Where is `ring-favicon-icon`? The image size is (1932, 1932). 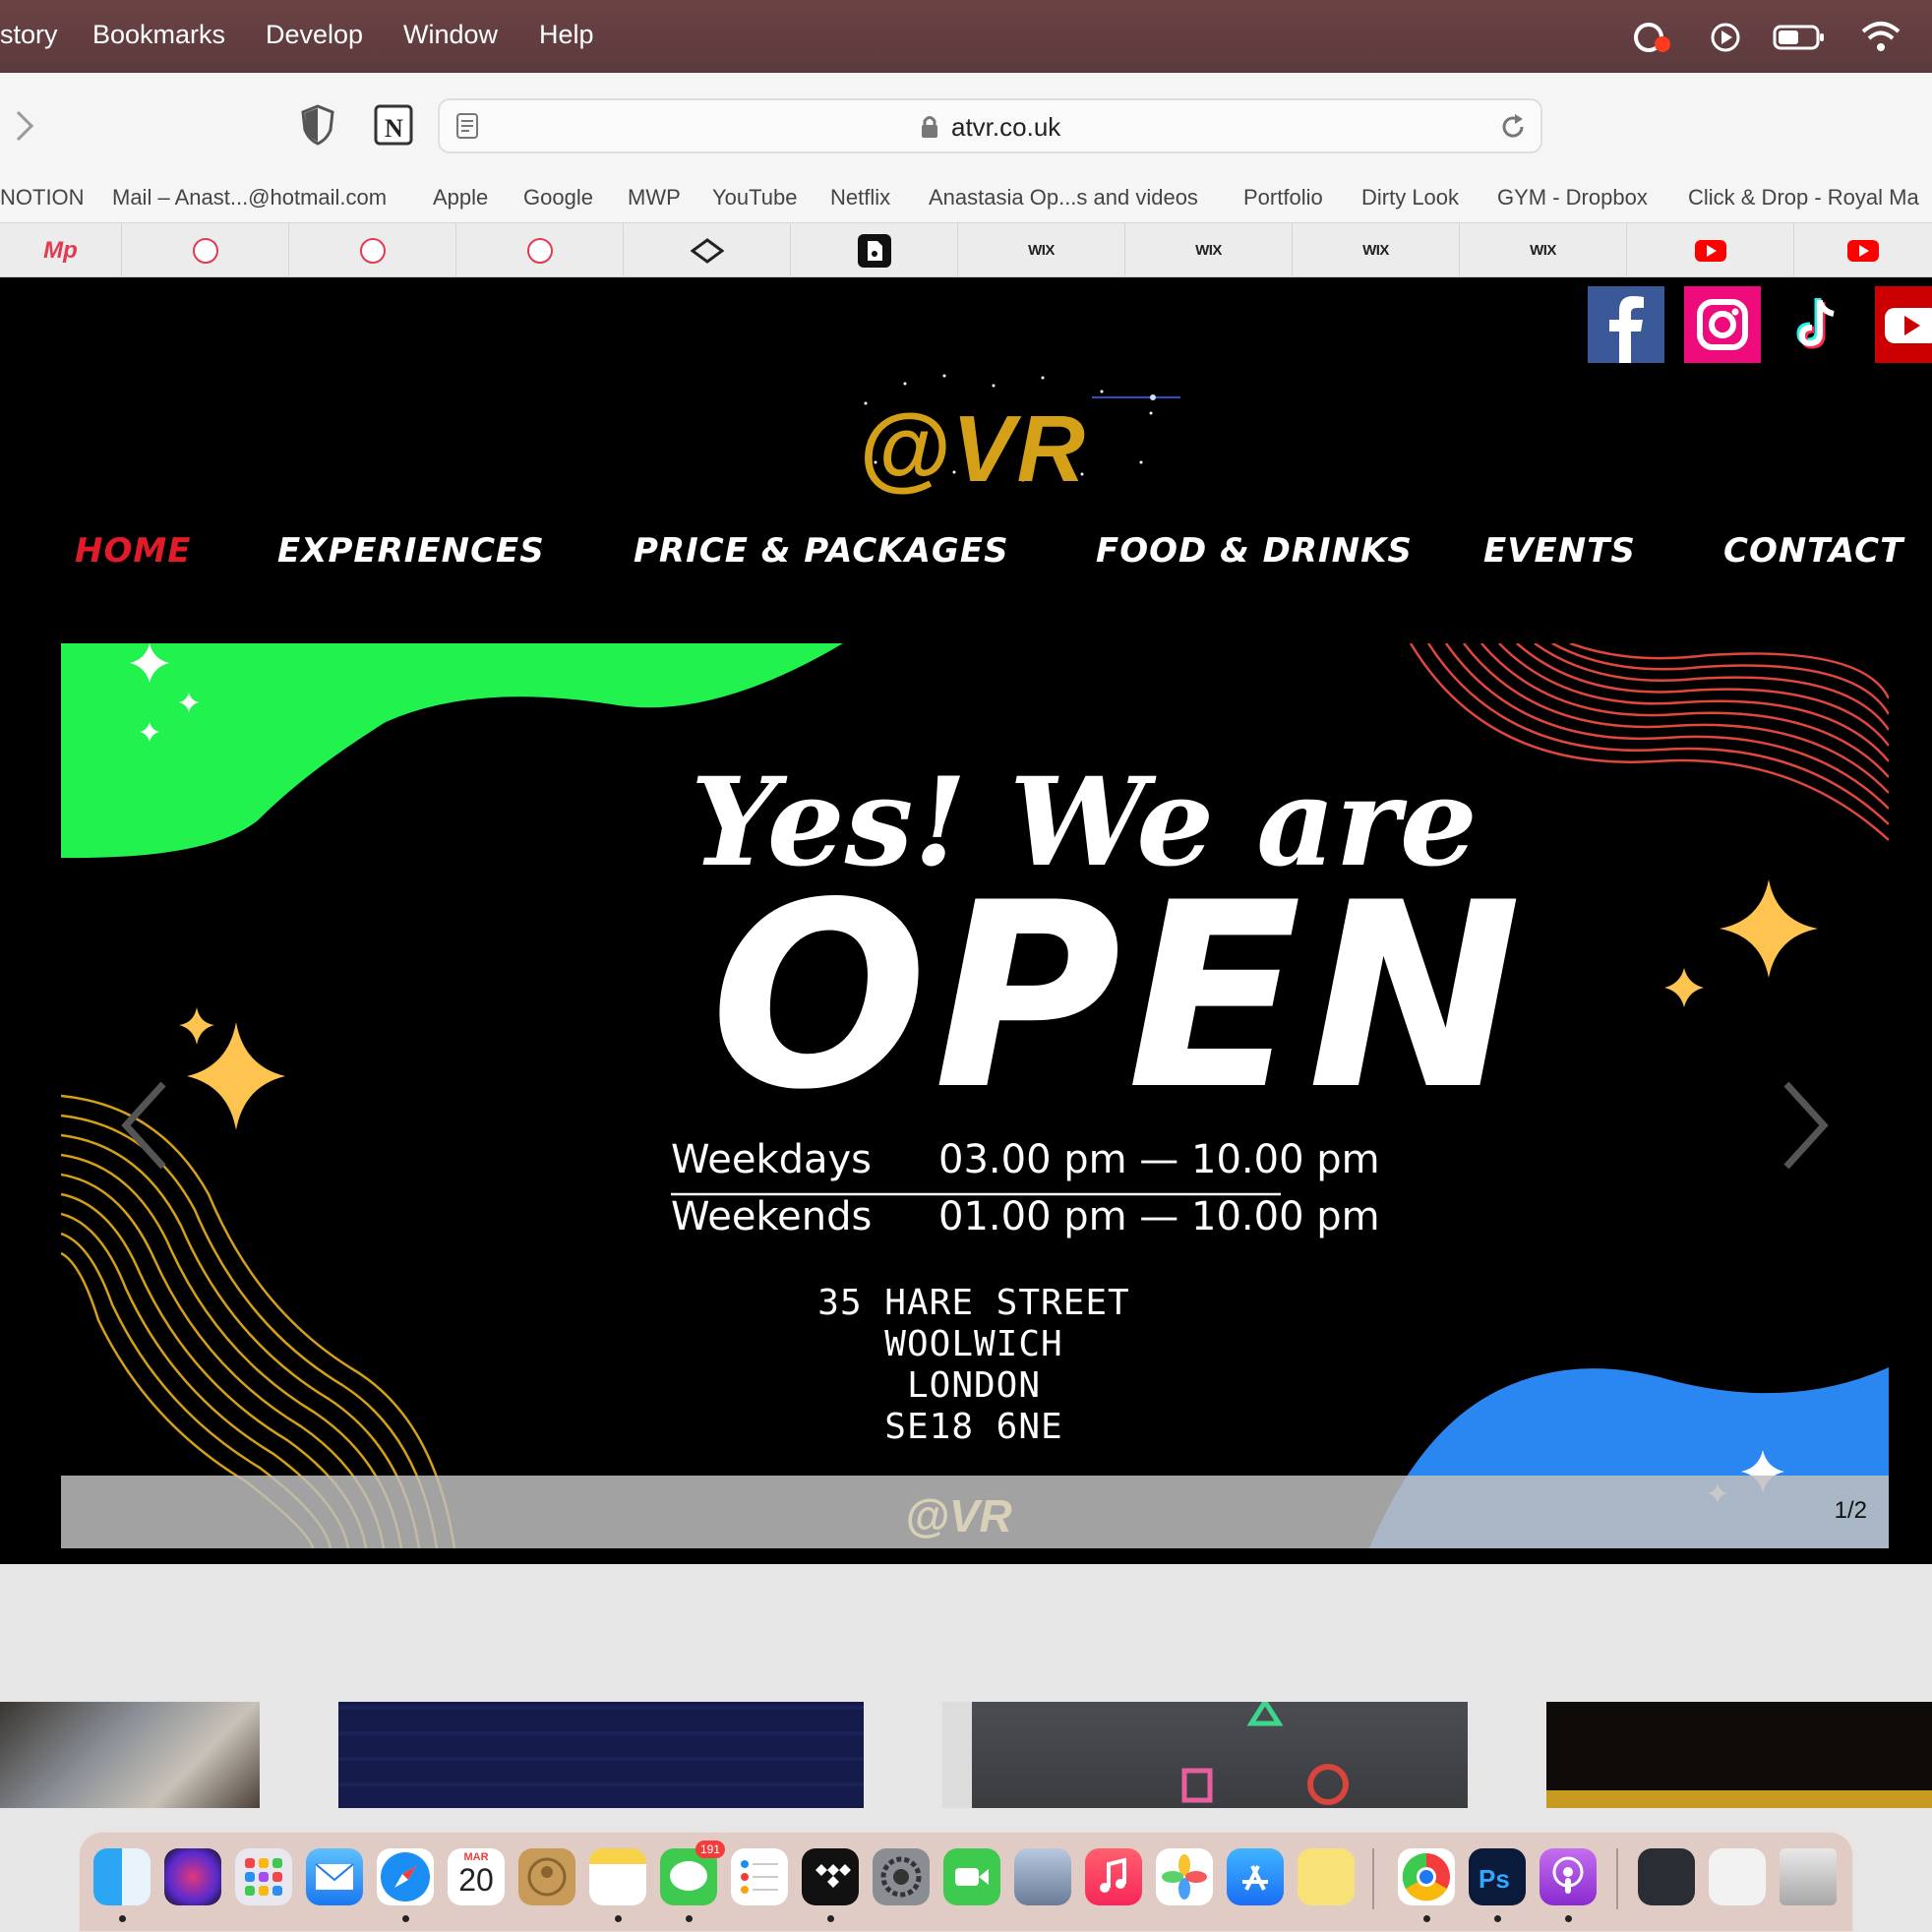
ring-favicon-icon is located at coordinates (205, 251).